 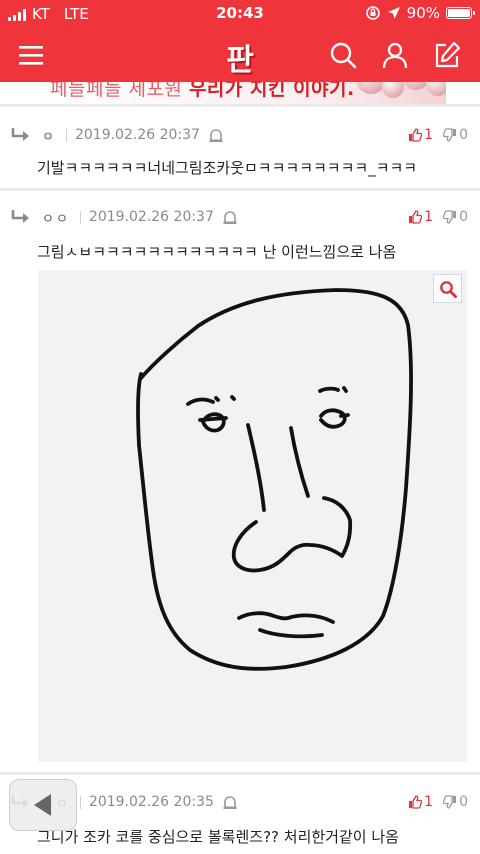 I want to click on comment-text: 그니가 조카 코를 중심으로 볼록렌즈?? 처리한거같이 나옴, so click(x=218, y=837).